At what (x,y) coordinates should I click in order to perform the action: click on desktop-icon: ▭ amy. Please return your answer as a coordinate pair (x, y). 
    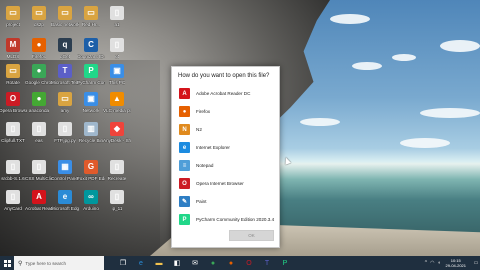
    Looking at the image, I should click on (65, 102).